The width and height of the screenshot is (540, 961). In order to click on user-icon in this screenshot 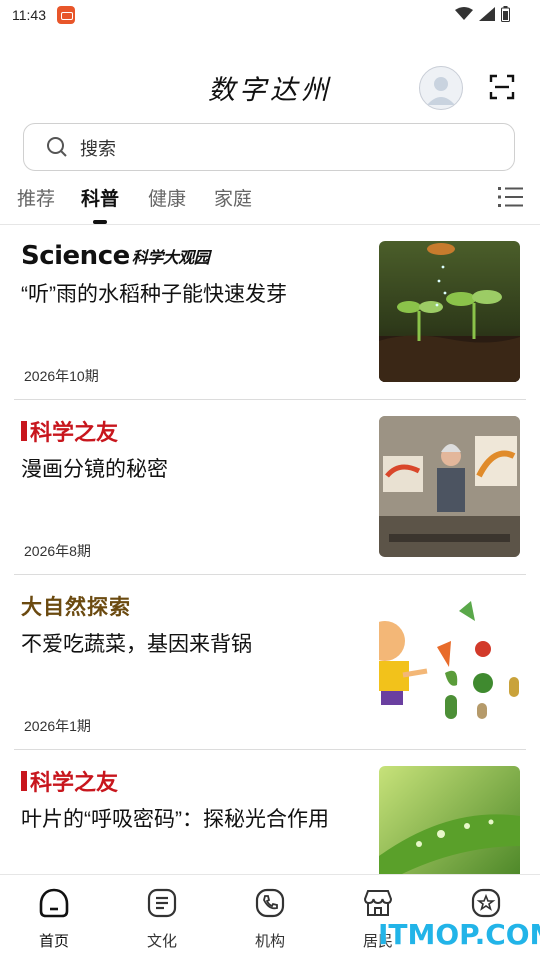, I will do `click(441, 91)`.